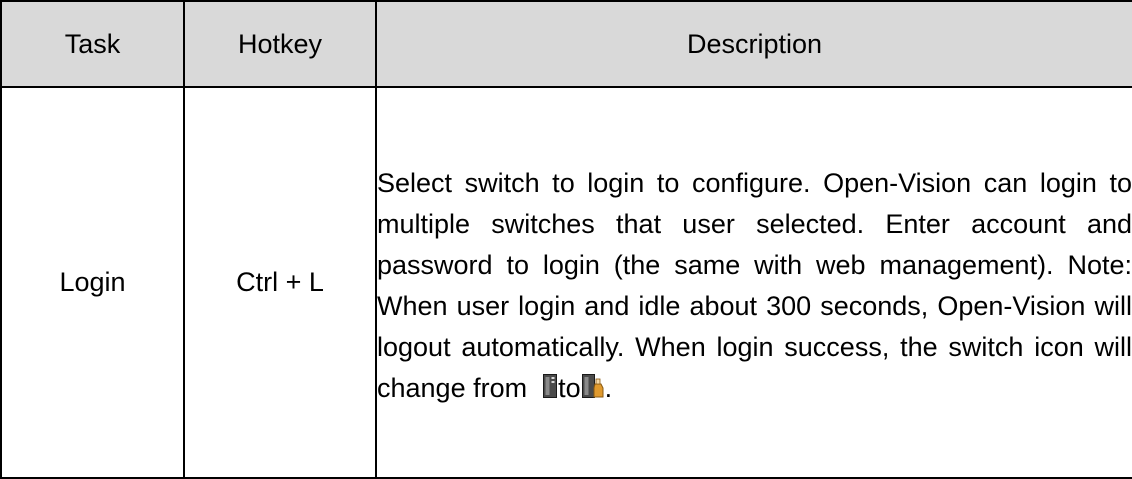 The width and height of the screenshot is (1132, 479). What do you see at coordinates (608, 387) in the screenshot?
I see `description-end: .` at bounding box center [608, 387].